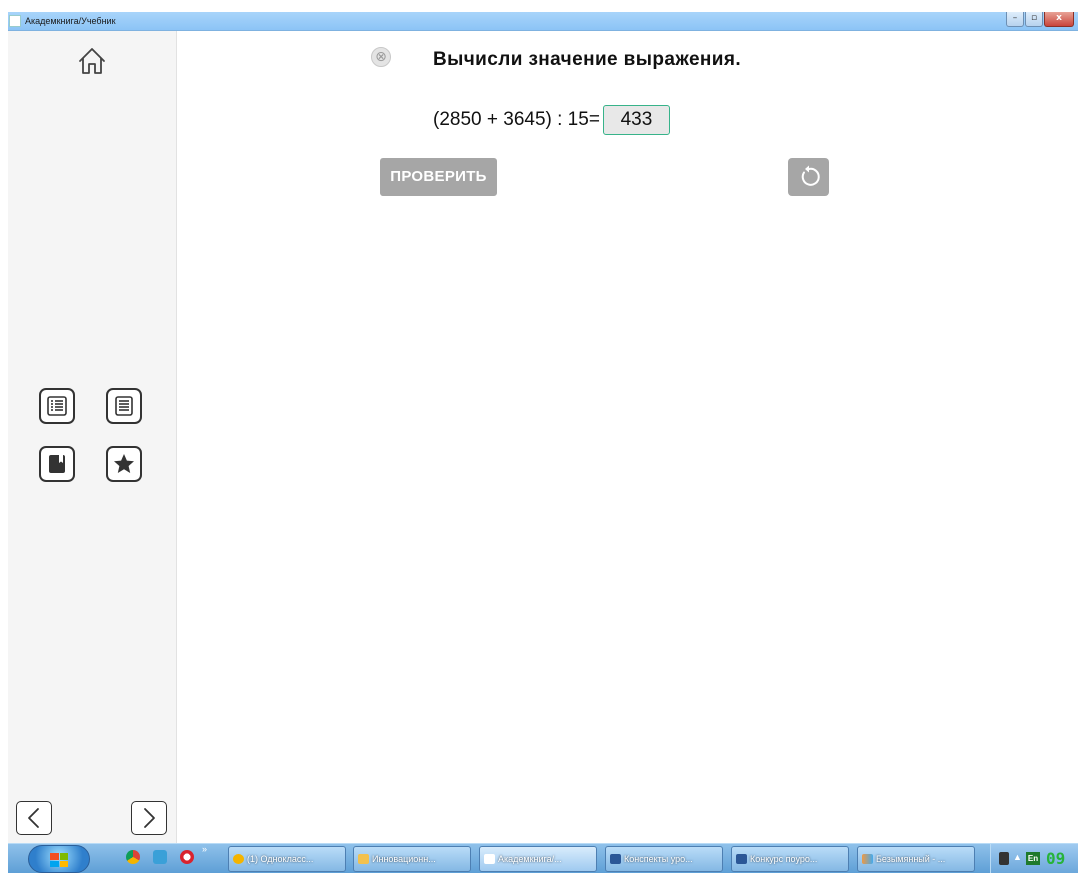  What do you see at coordinates (238, 859) in the screenshot?
I see `chrome-icon` at bounding box center [238, 859].